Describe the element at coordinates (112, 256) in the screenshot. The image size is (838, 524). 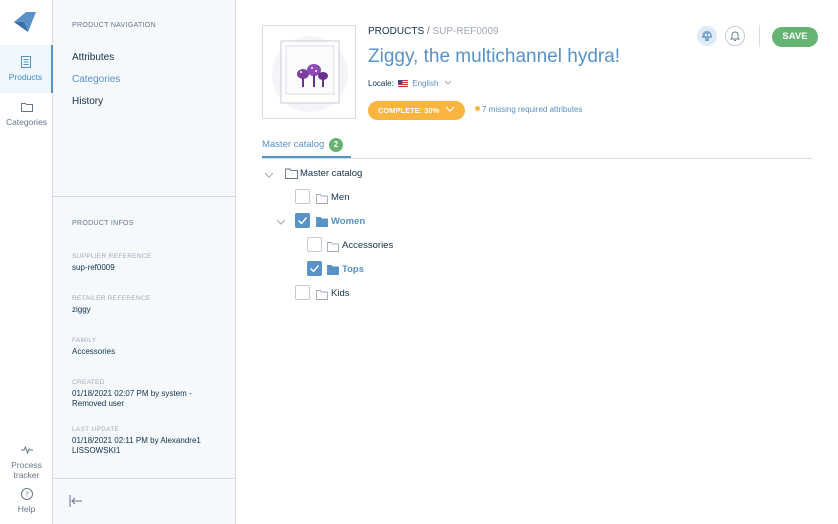
I see `info-key: SUPPLIER REFERENCE` at that location.